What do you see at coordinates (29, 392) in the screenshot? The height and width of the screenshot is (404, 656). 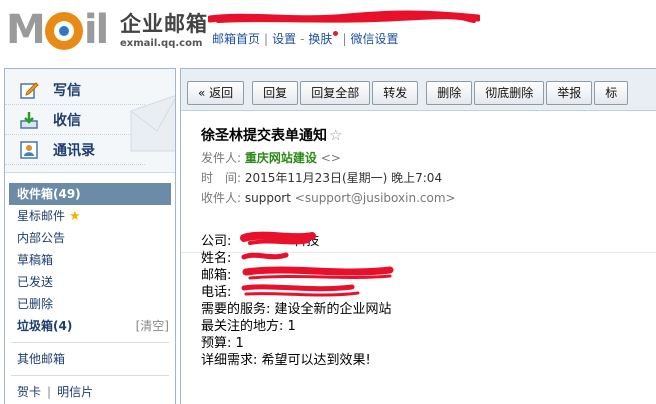 I see `link-greeting-card: 贺卡` at bounding box center [29, 392].